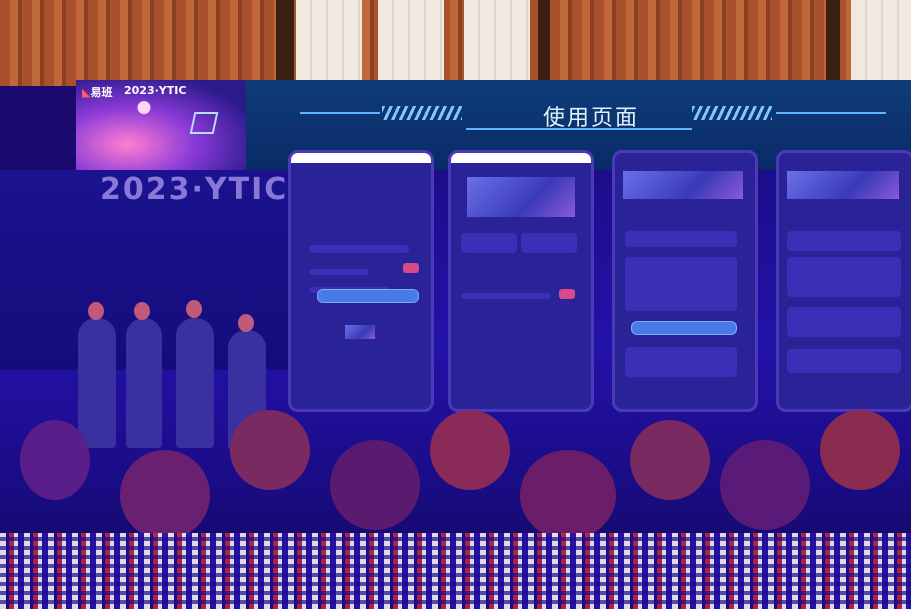 Image resolution: width=911 pixels, height=609 pixels. Describe the element at coordinates (684, 328) in the screenshot. I see `detail-submit-mock` at that location.